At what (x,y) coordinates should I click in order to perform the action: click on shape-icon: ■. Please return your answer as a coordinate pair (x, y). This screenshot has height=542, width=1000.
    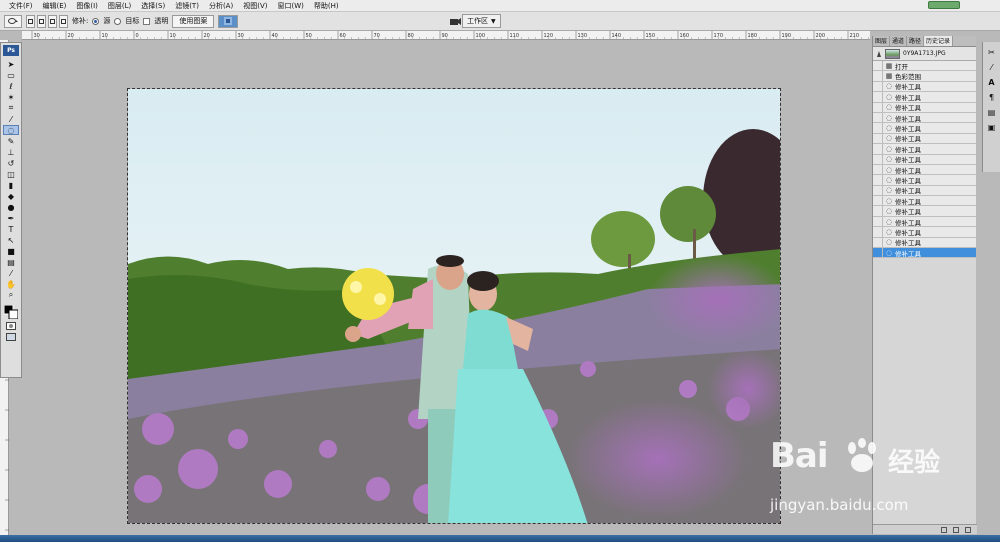
    Looking at the image, I should click on (11, 251).